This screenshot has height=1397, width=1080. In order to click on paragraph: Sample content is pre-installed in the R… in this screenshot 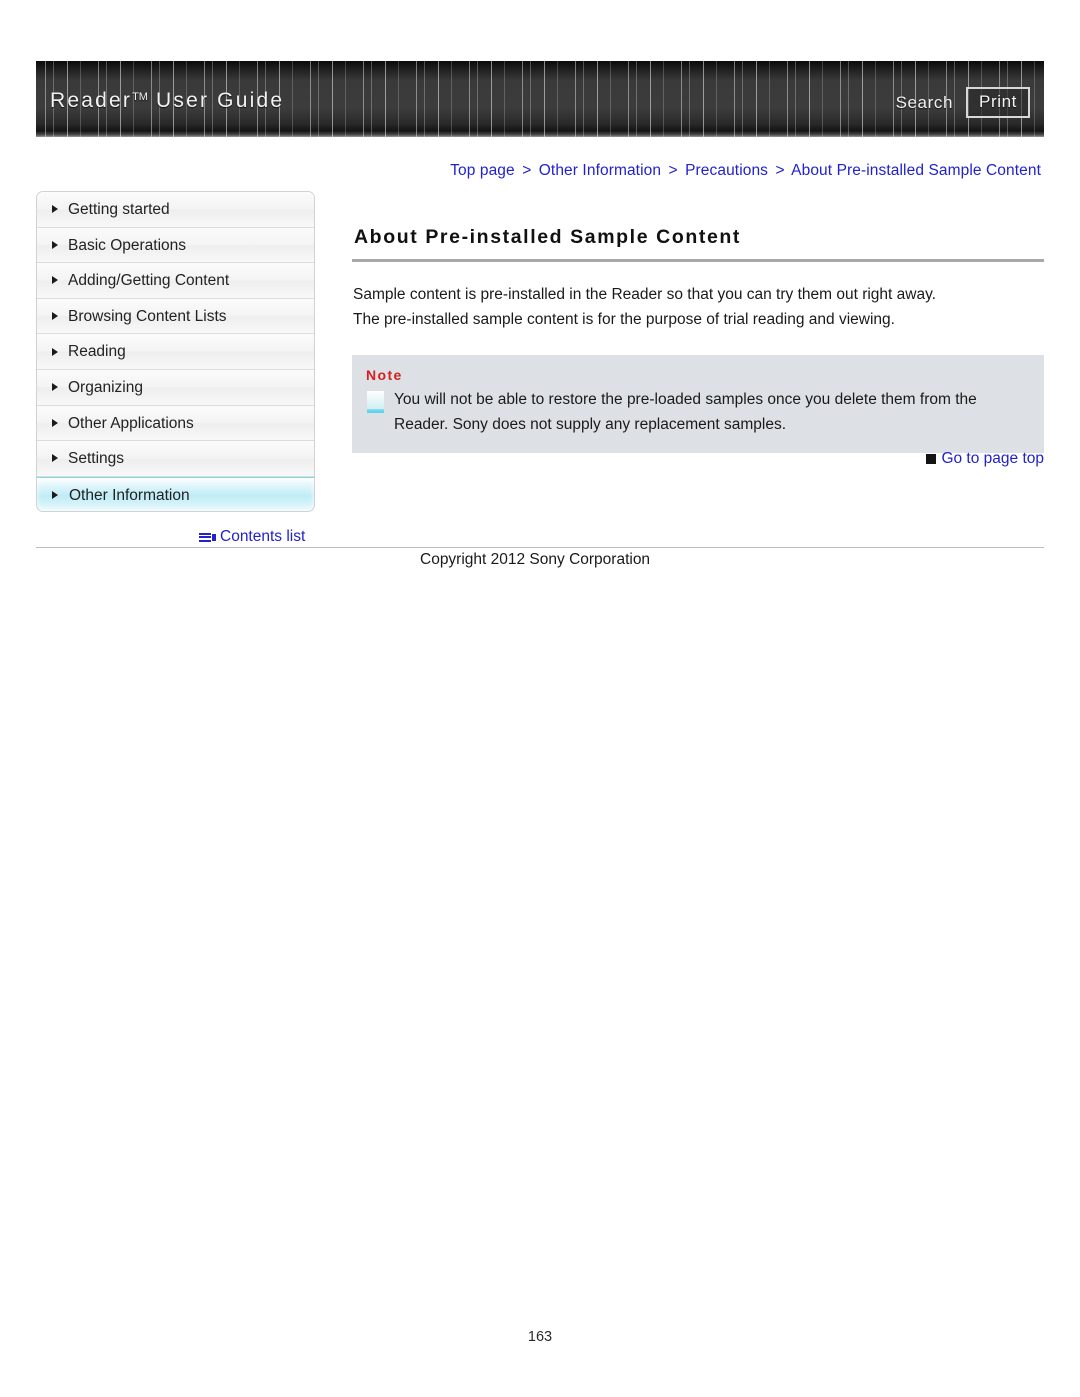, I will do `click(644, 294)`.